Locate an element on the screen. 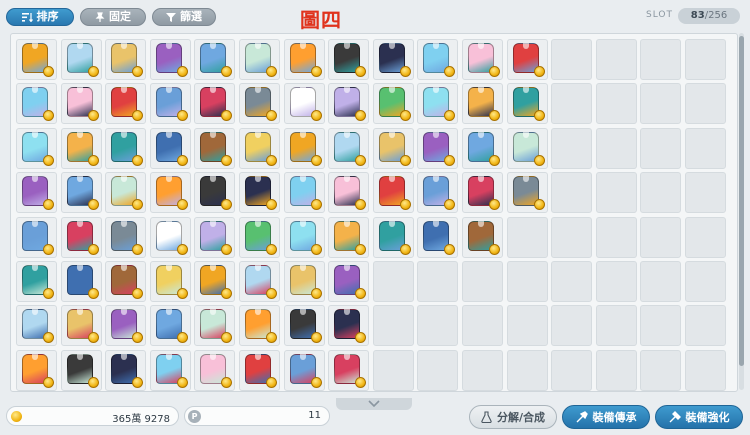 The width and height of the screenshot is (750, 435). expand-tab is located at coordinates (374, 404).